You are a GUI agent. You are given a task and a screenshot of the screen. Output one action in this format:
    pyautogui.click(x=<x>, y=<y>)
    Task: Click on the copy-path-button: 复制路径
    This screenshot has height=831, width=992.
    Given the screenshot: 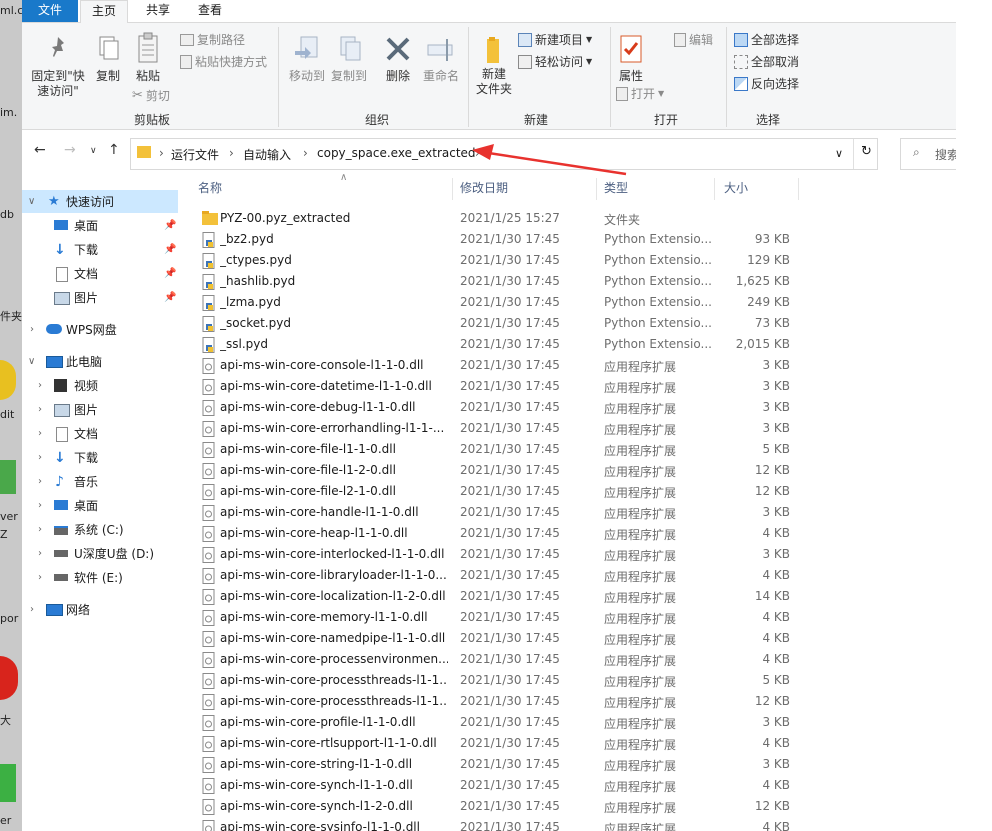 What is the action you would take?
    pyautogui.click(x=212, y=39)
    